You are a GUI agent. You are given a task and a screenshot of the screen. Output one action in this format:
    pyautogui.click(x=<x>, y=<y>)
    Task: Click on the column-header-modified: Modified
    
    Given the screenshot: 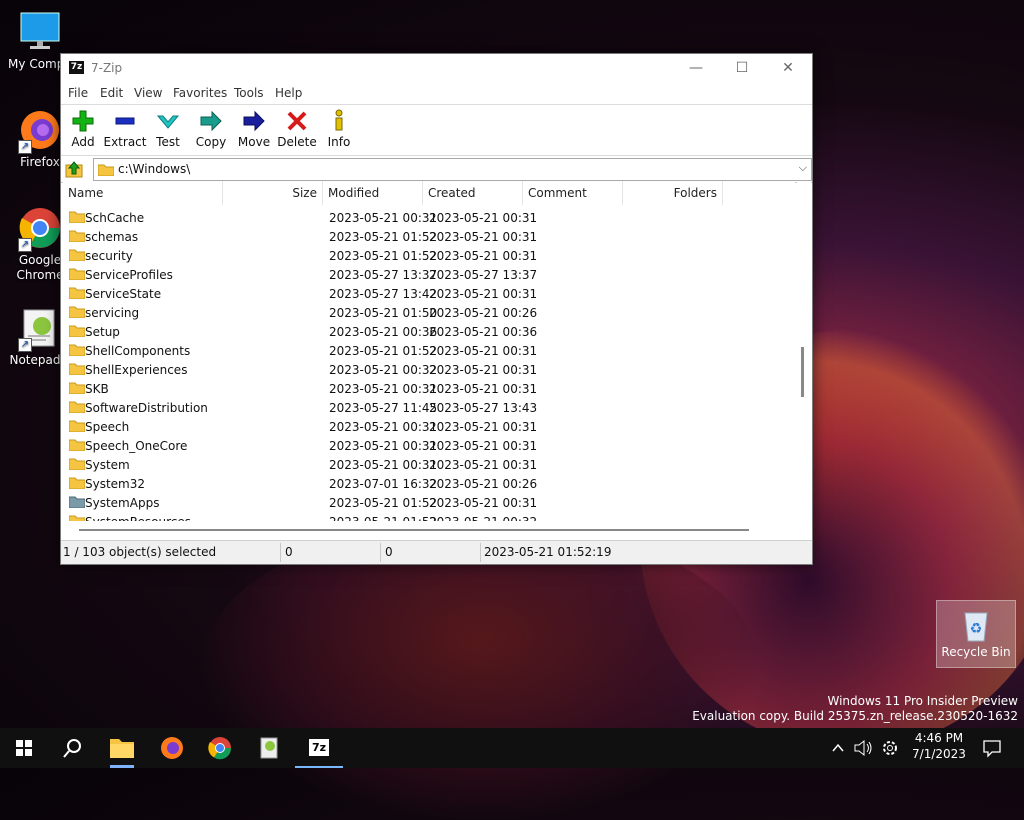 What is the action you would take?
    pyautogui.click(x=373, y=193)
    